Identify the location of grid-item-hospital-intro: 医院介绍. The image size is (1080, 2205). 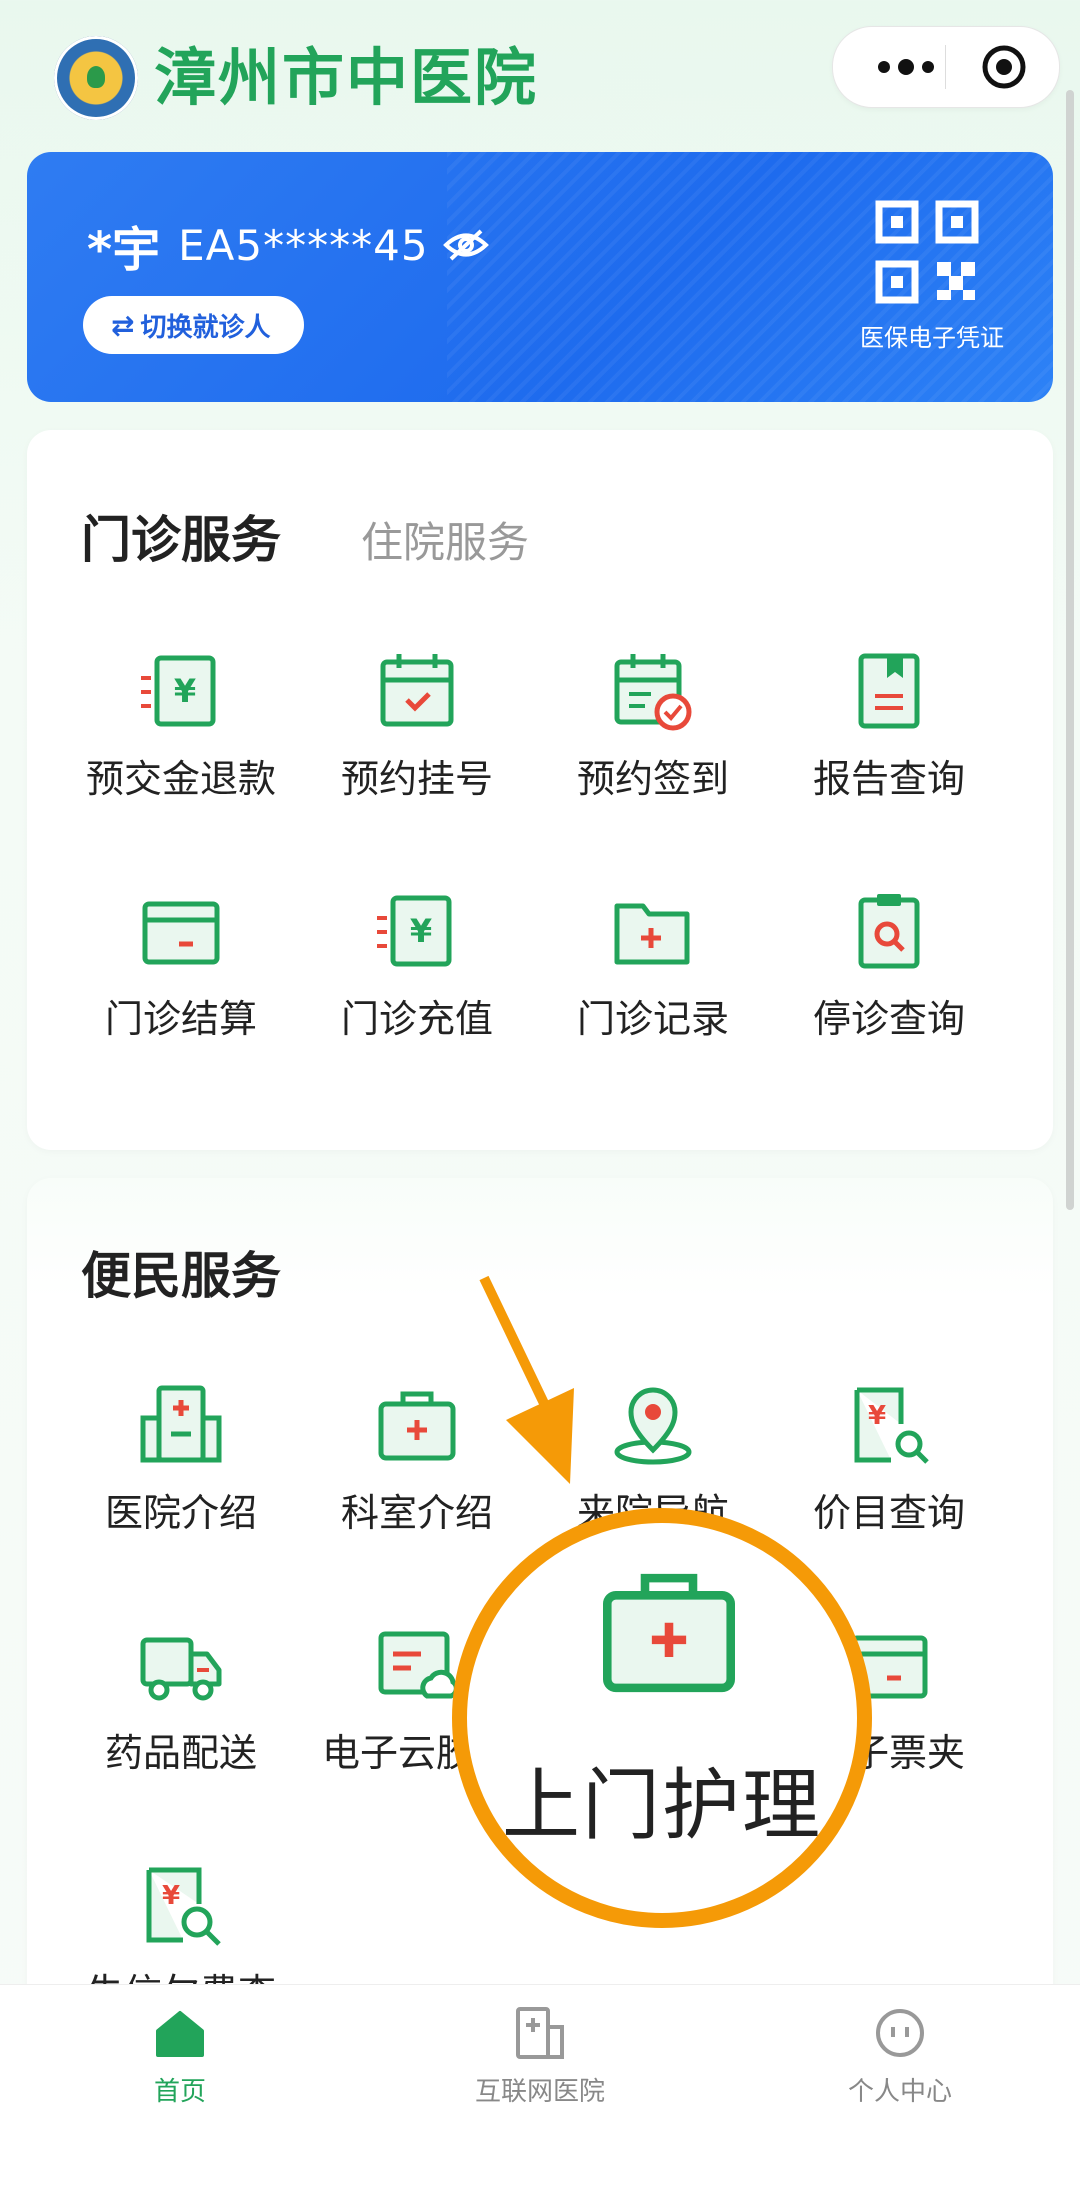
(181, 1464).